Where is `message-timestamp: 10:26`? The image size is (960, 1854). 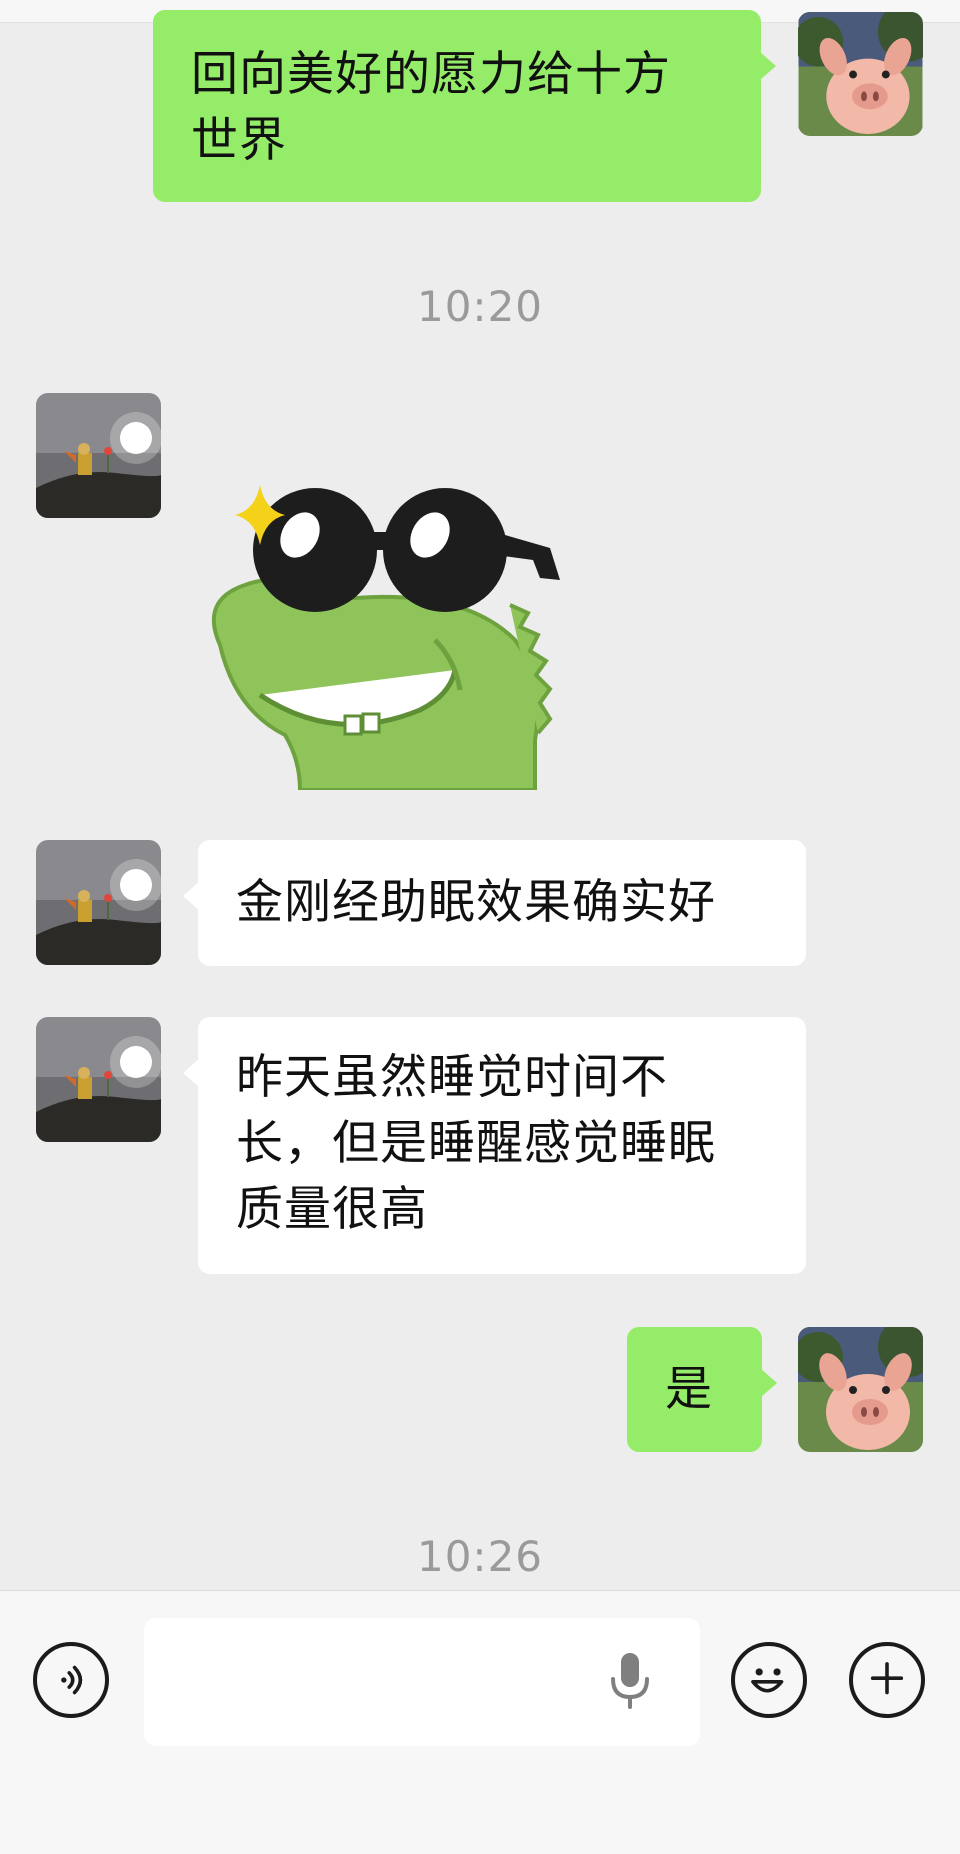 message-timestamp: 10:26 is located at coordinates (480, 1556).